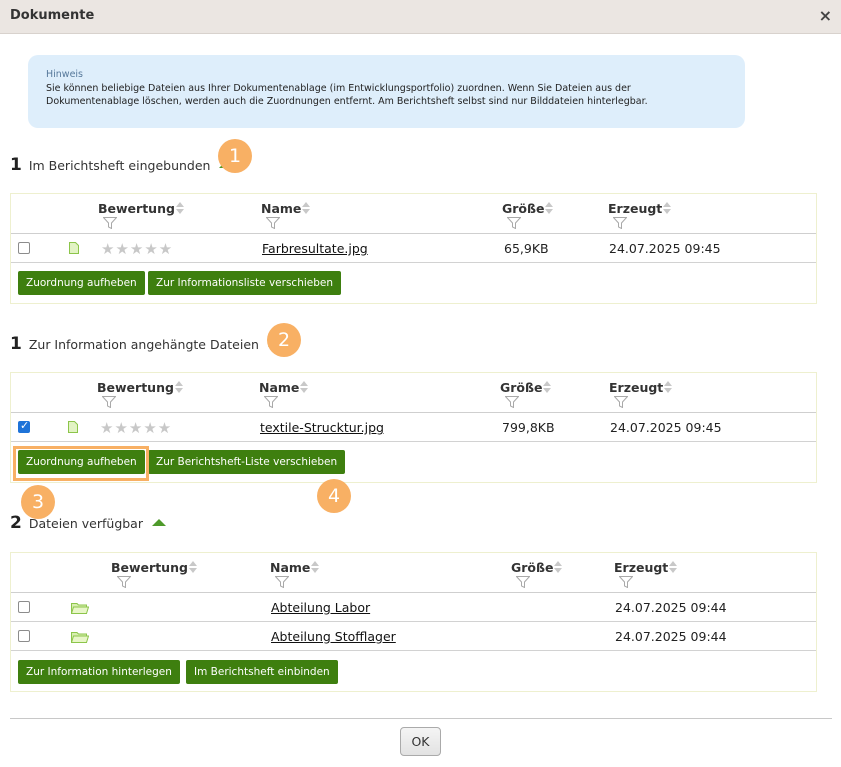 The width and height of the screenshot is (841, 767). Describe the element at coordinates (825, 15) in the screenshot. I see `close-icon: ×` at that location.